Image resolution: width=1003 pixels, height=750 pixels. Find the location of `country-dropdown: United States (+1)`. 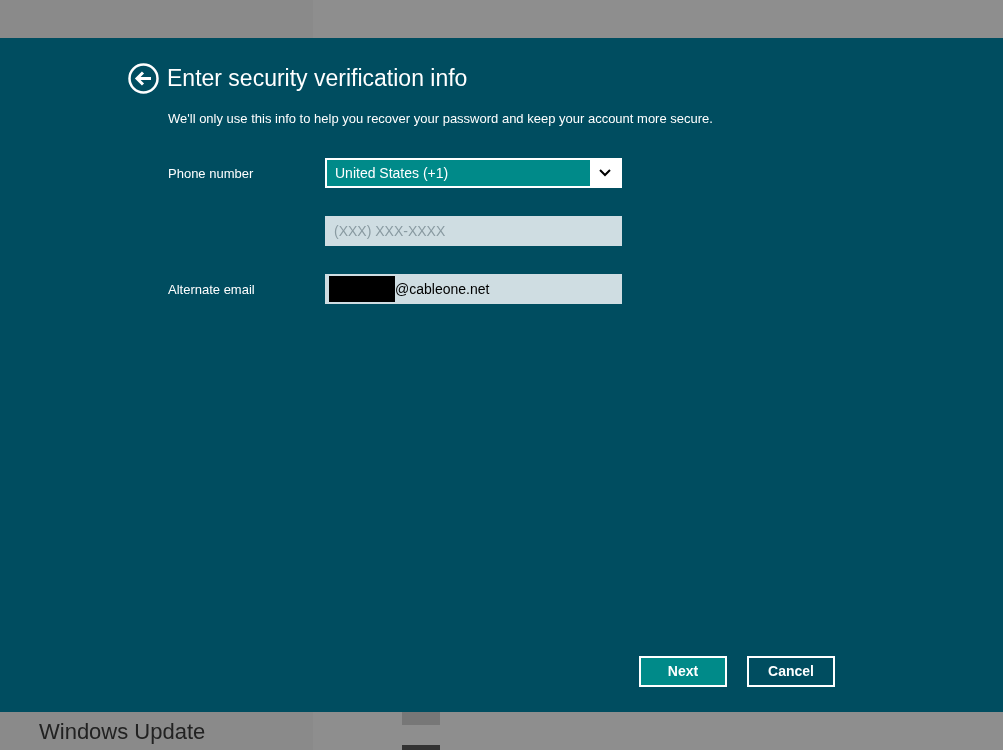

country-dropdown: United States (+1) is located at coordinates (473, 173).